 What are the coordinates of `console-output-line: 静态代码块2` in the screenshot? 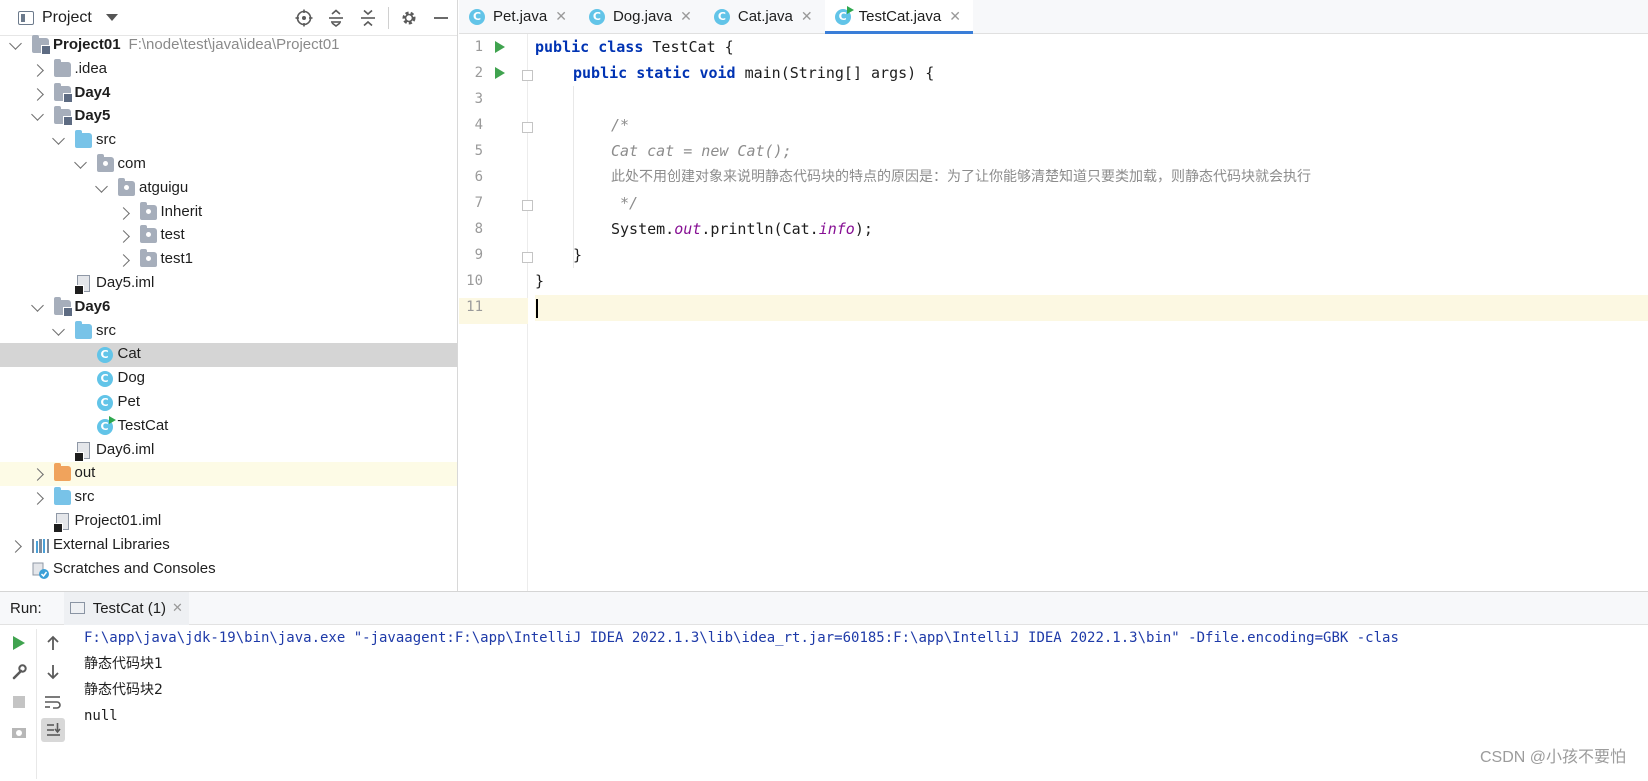 It's located at (123, 690).